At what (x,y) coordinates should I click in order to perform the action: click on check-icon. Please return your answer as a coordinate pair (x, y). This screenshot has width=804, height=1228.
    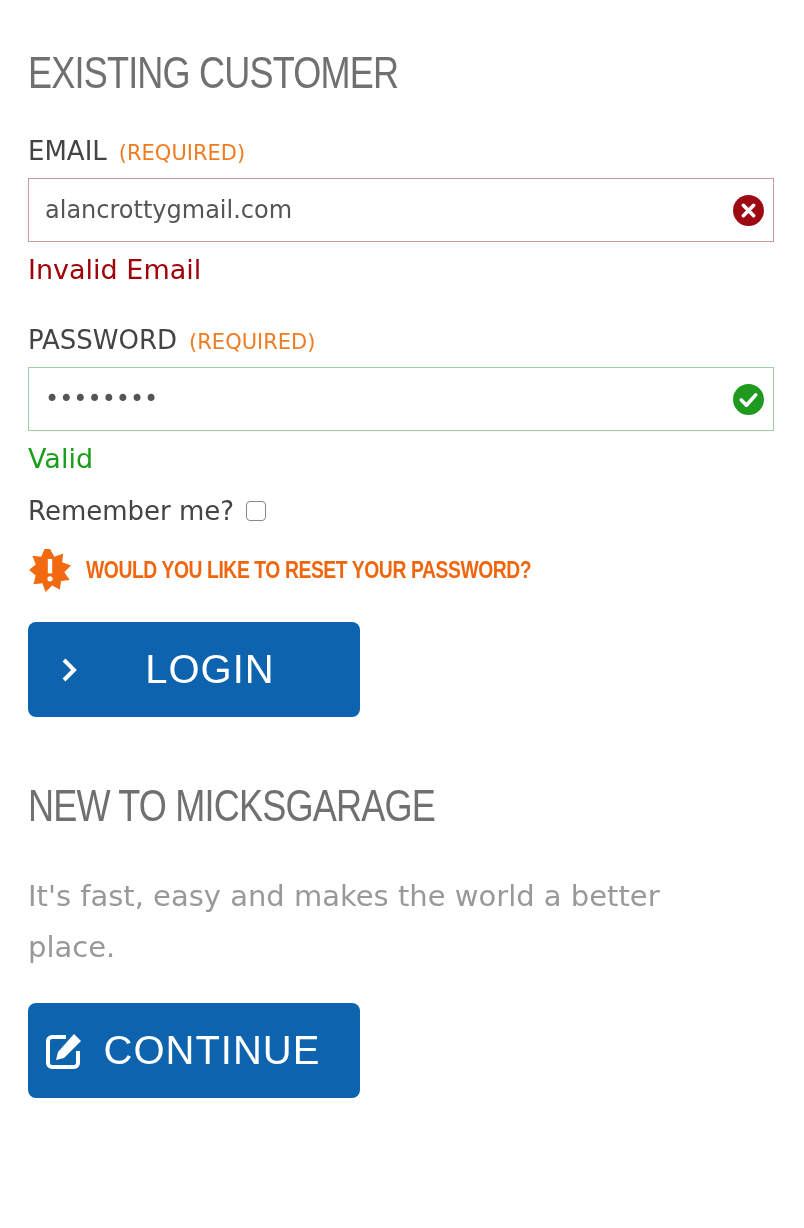
    Looking at the image, I should click on (748, 399).